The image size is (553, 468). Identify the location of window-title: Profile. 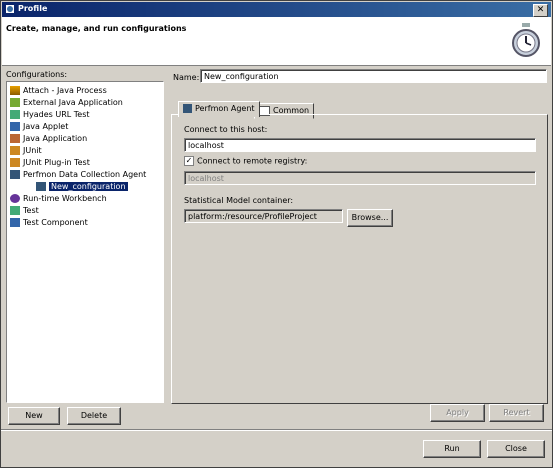
(33, 8).